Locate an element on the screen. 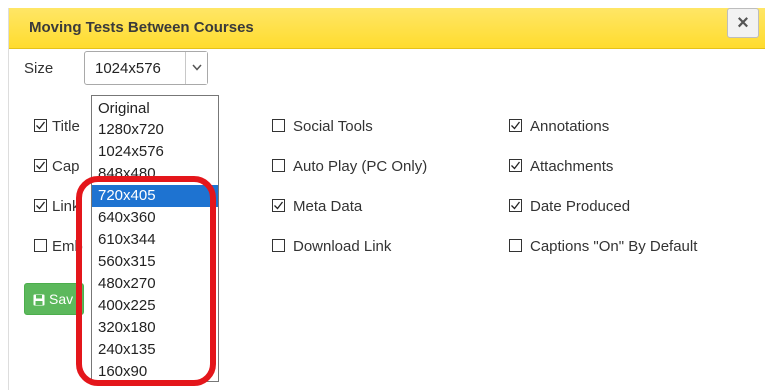  option-link: Link is located at coordinates (57, 208).